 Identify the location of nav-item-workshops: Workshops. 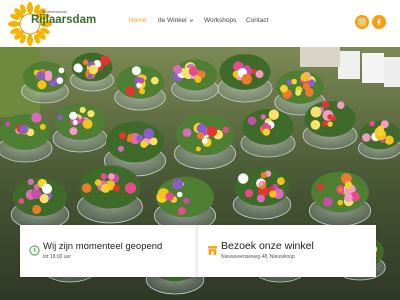
(220, 20).